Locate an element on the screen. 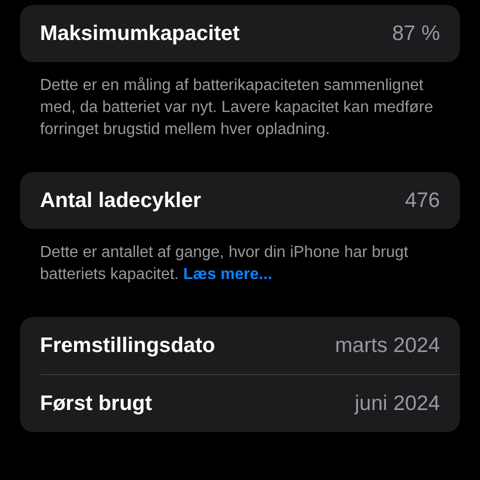 The height and width of the screenshot is (480, 480). row-value: juni 2024 is located at coordinates (397, 404).